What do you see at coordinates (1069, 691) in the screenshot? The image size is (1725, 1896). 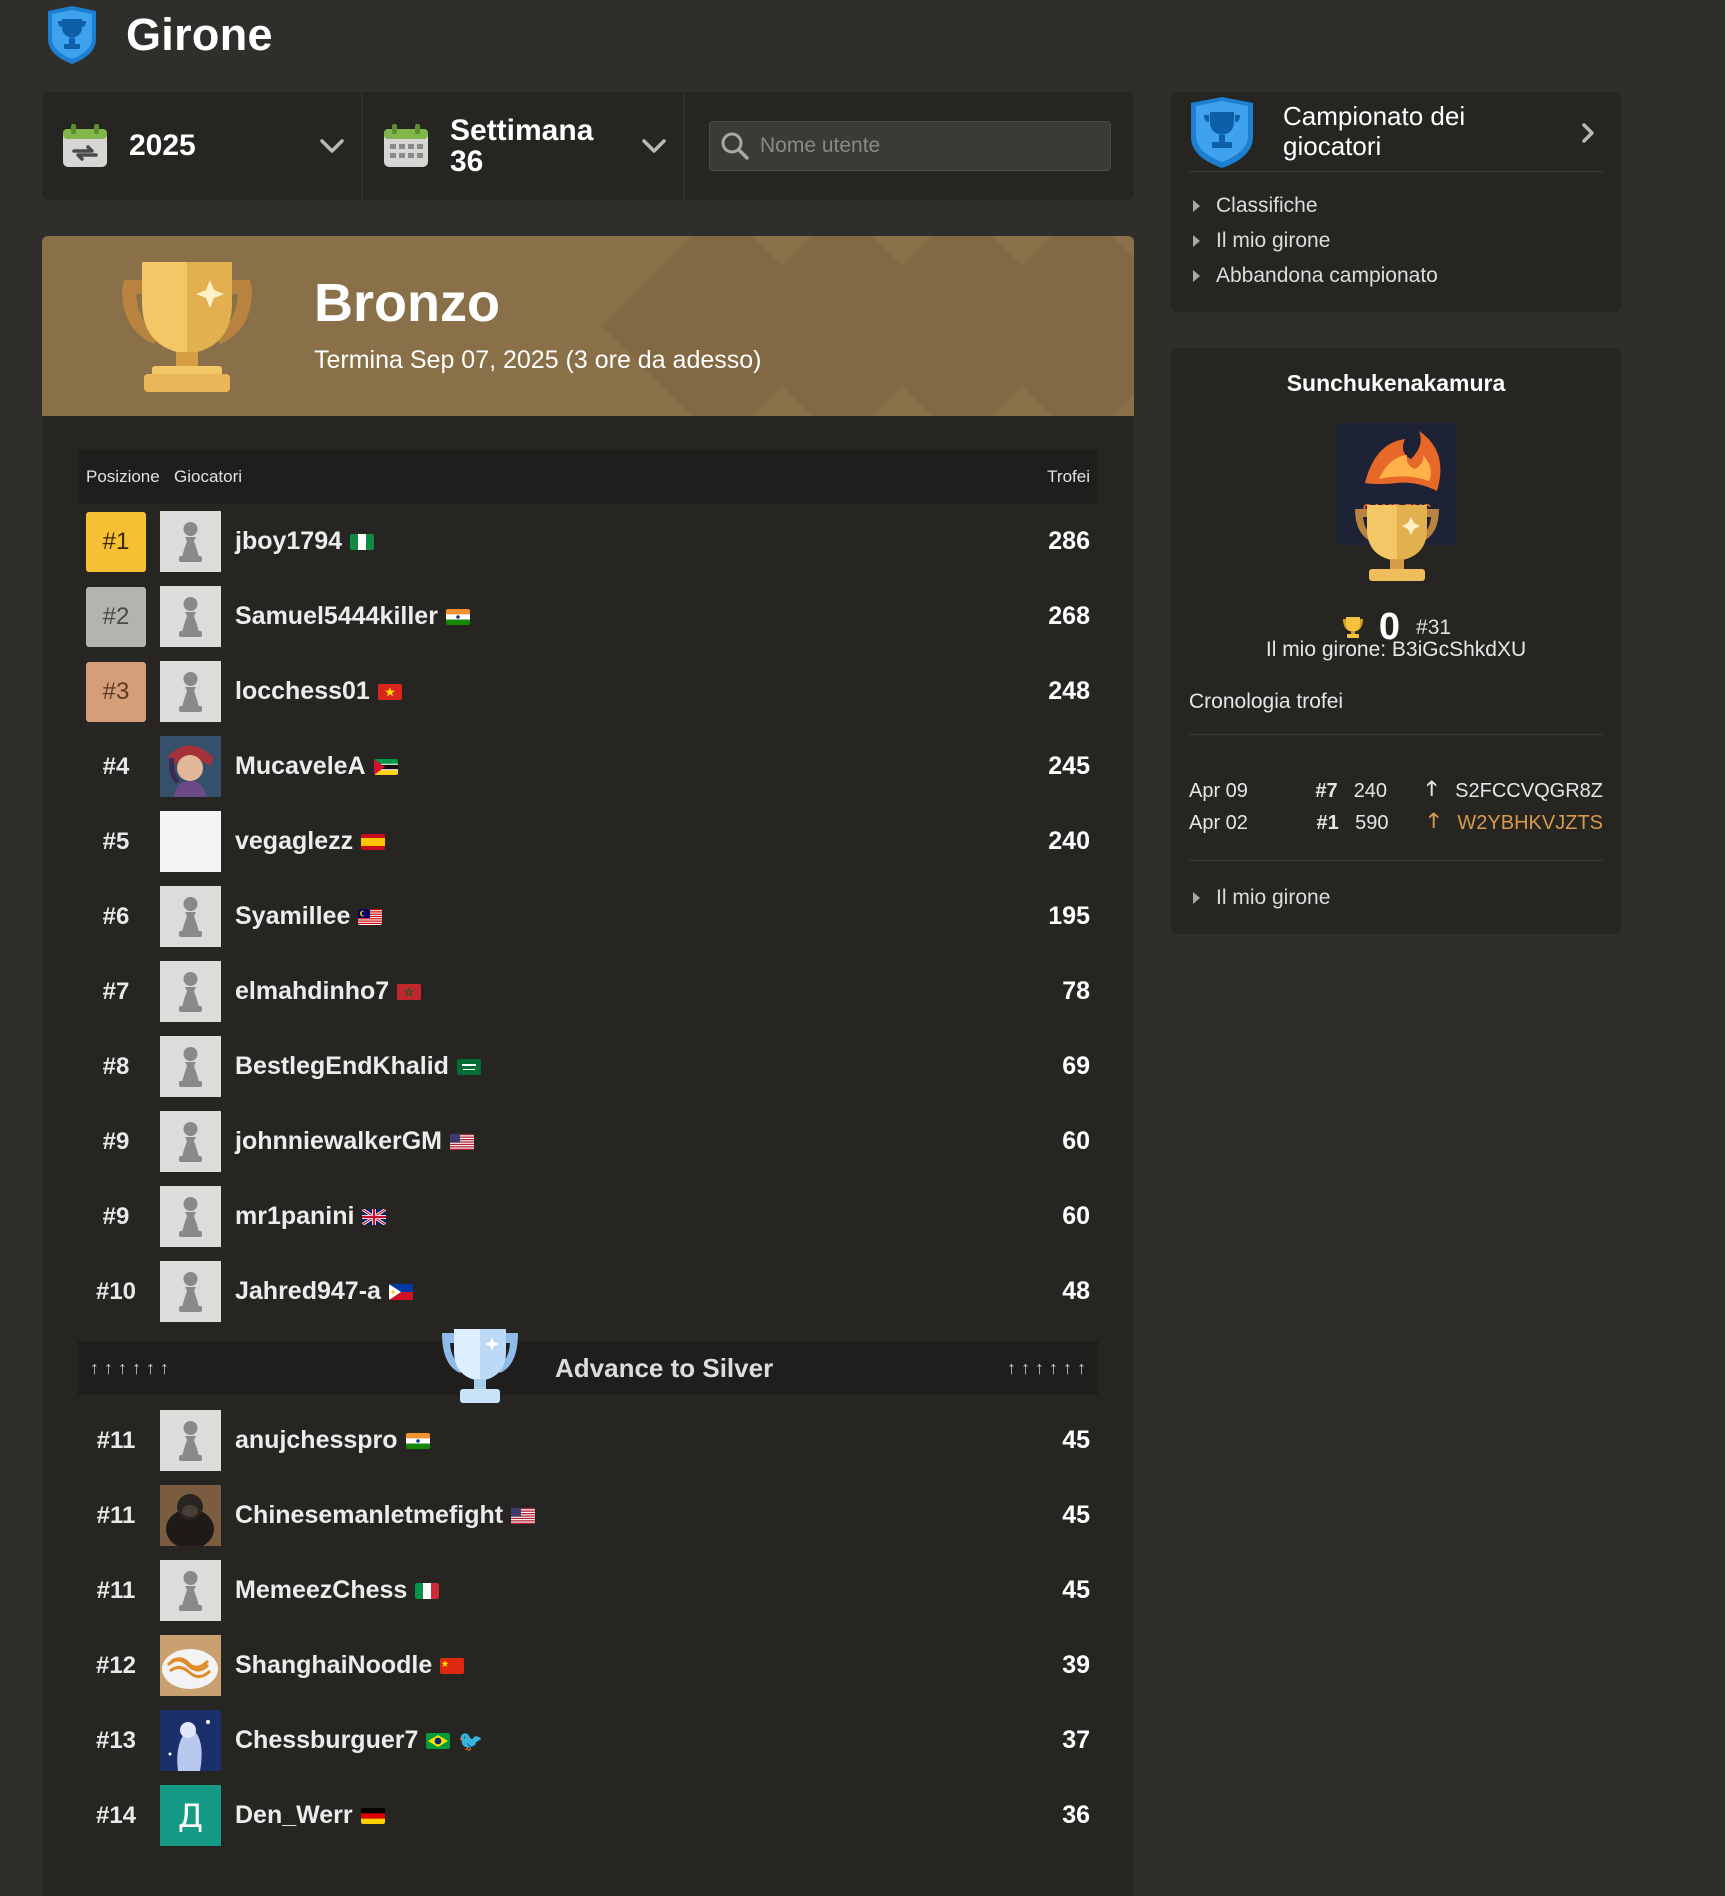 I see `trophy-count: 248` at bounding box center [1069, 691].